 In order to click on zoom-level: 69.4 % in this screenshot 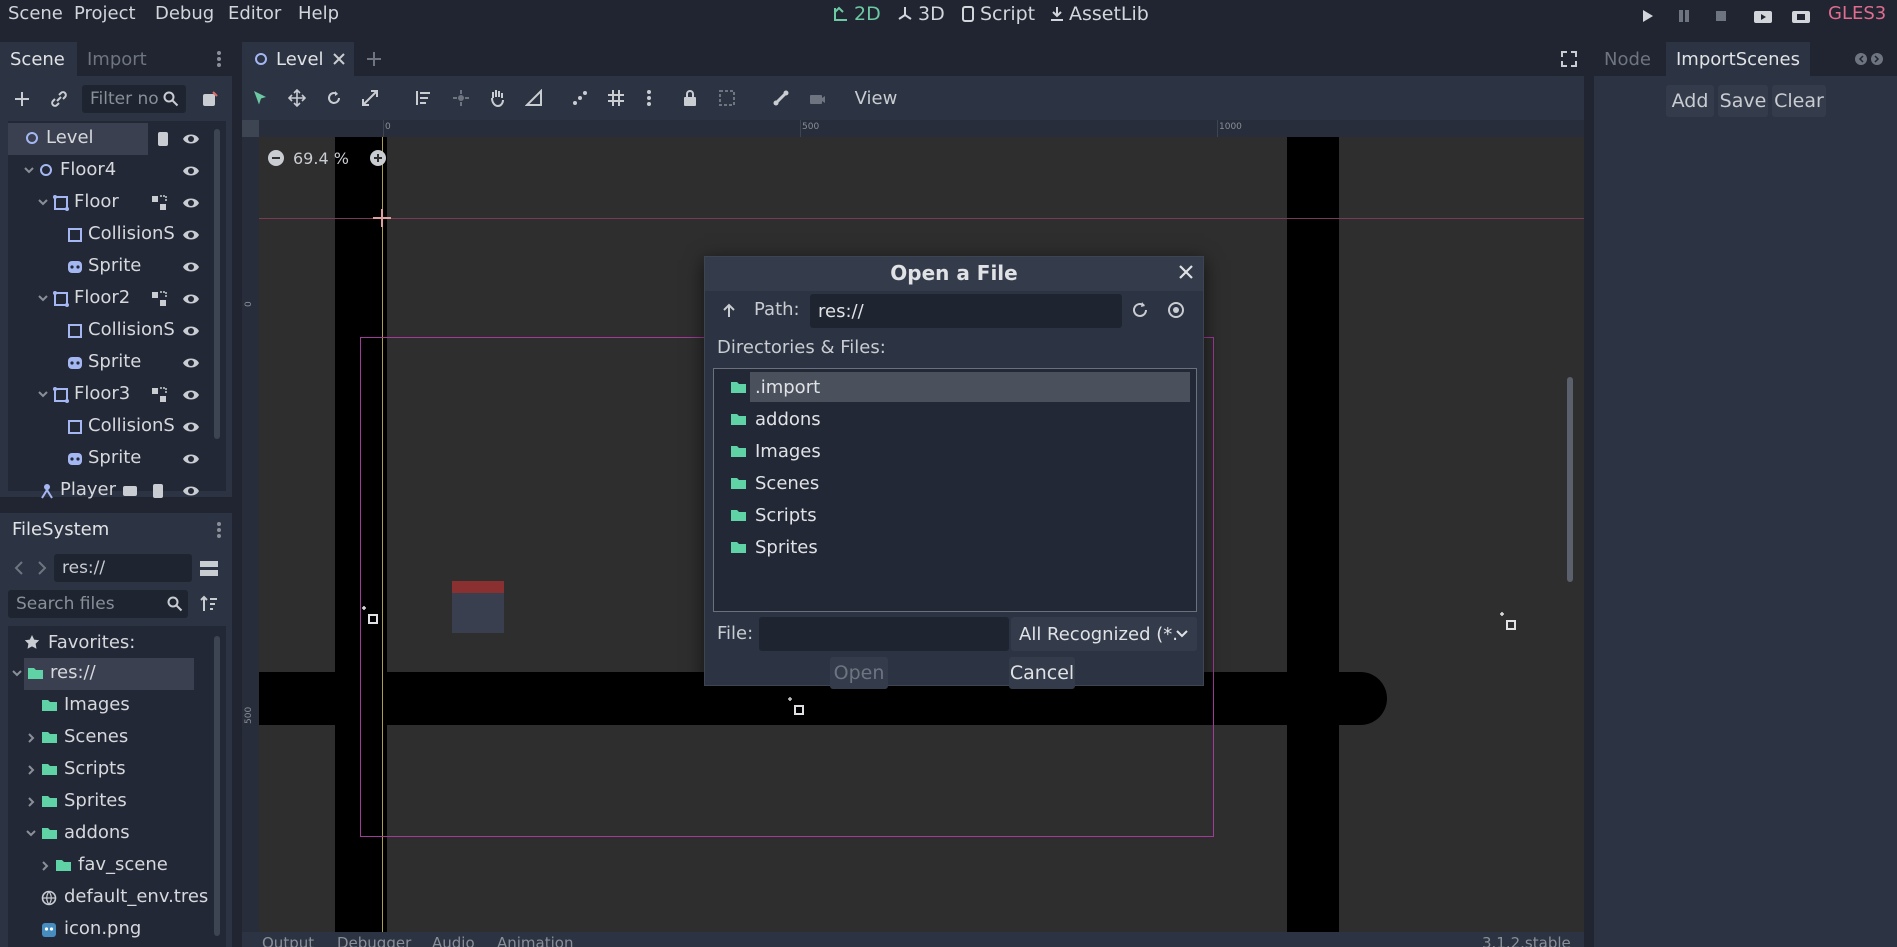, I will do `click(321, 158)`.